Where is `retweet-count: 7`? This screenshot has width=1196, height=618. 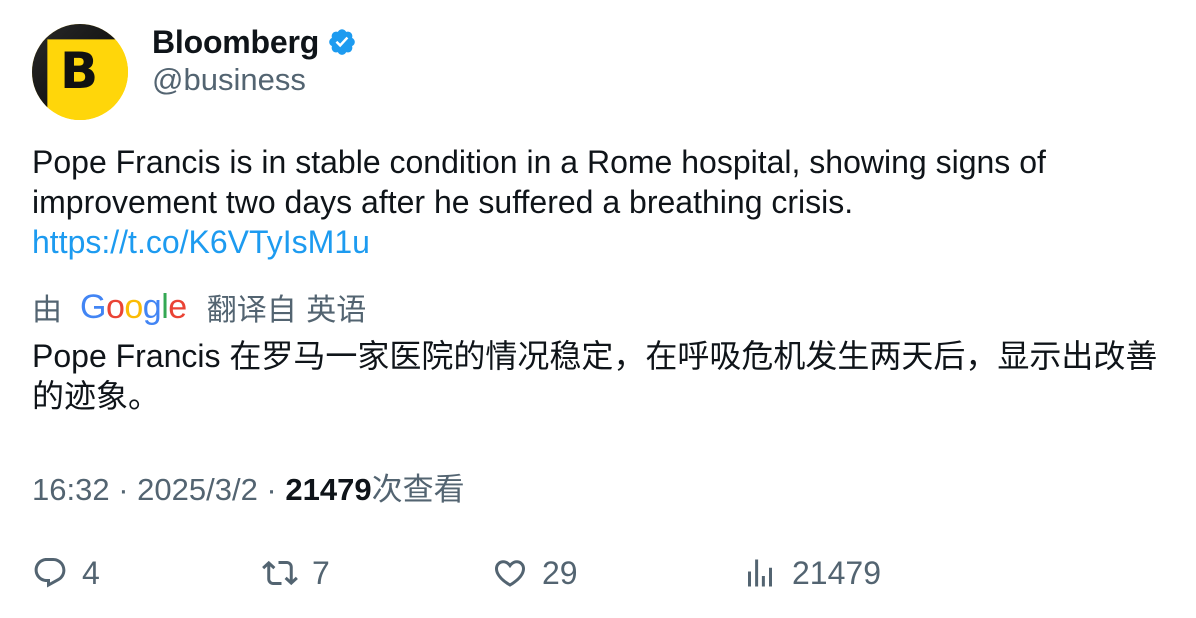 retweet-count: 7 is located at coordinates (321, 572).